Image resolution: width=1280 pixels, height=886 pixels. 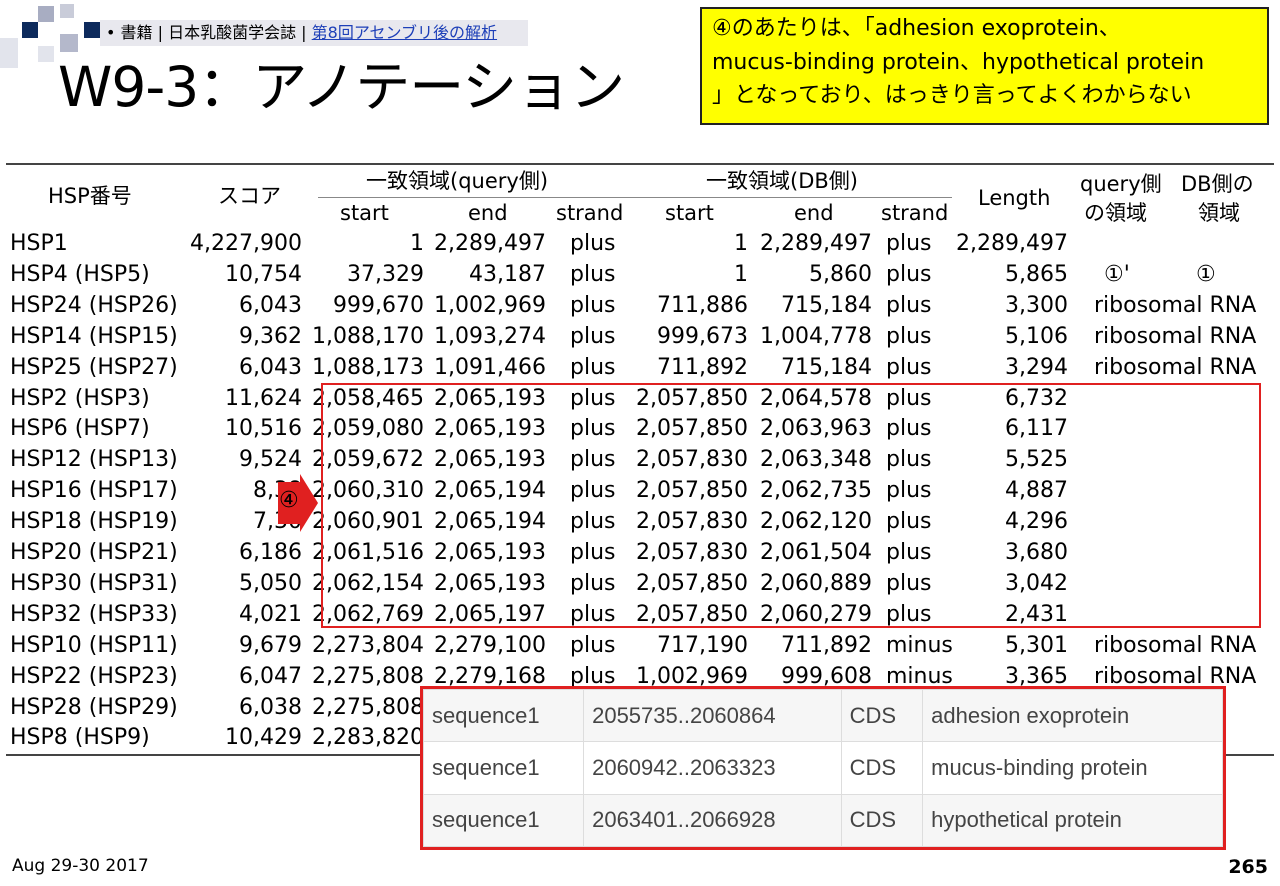 What do you see at coordinates (814, 213) in the screenshot?
I see `header-db-end: end` at bounding box center [814, 213].